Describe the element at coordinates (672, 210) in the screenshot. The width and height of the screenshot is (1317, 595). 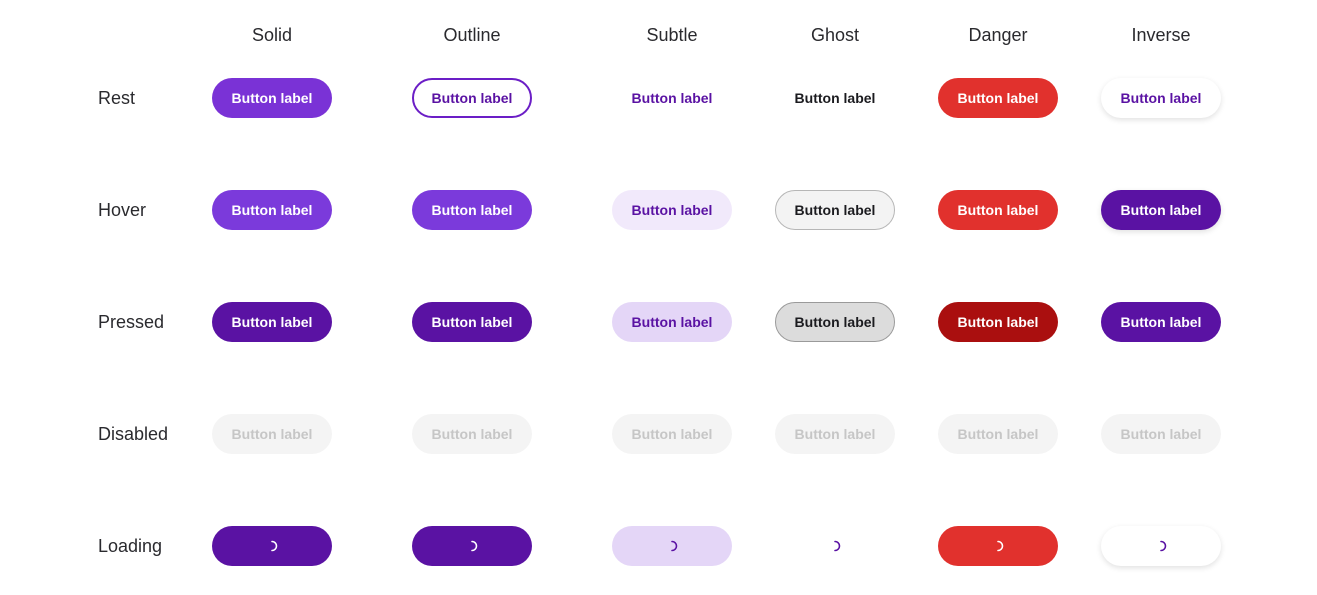
I see `subtle-hover-button: Button label` at that location.